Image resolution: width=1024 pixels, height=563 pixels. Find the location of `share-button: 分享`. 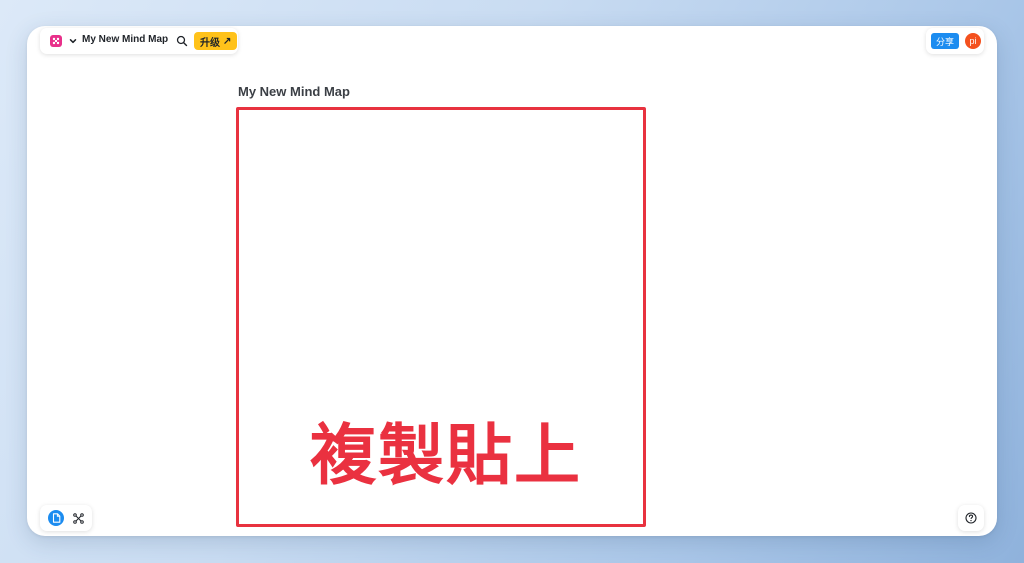

share-button: 分享 is located at coordinates (945, 41).